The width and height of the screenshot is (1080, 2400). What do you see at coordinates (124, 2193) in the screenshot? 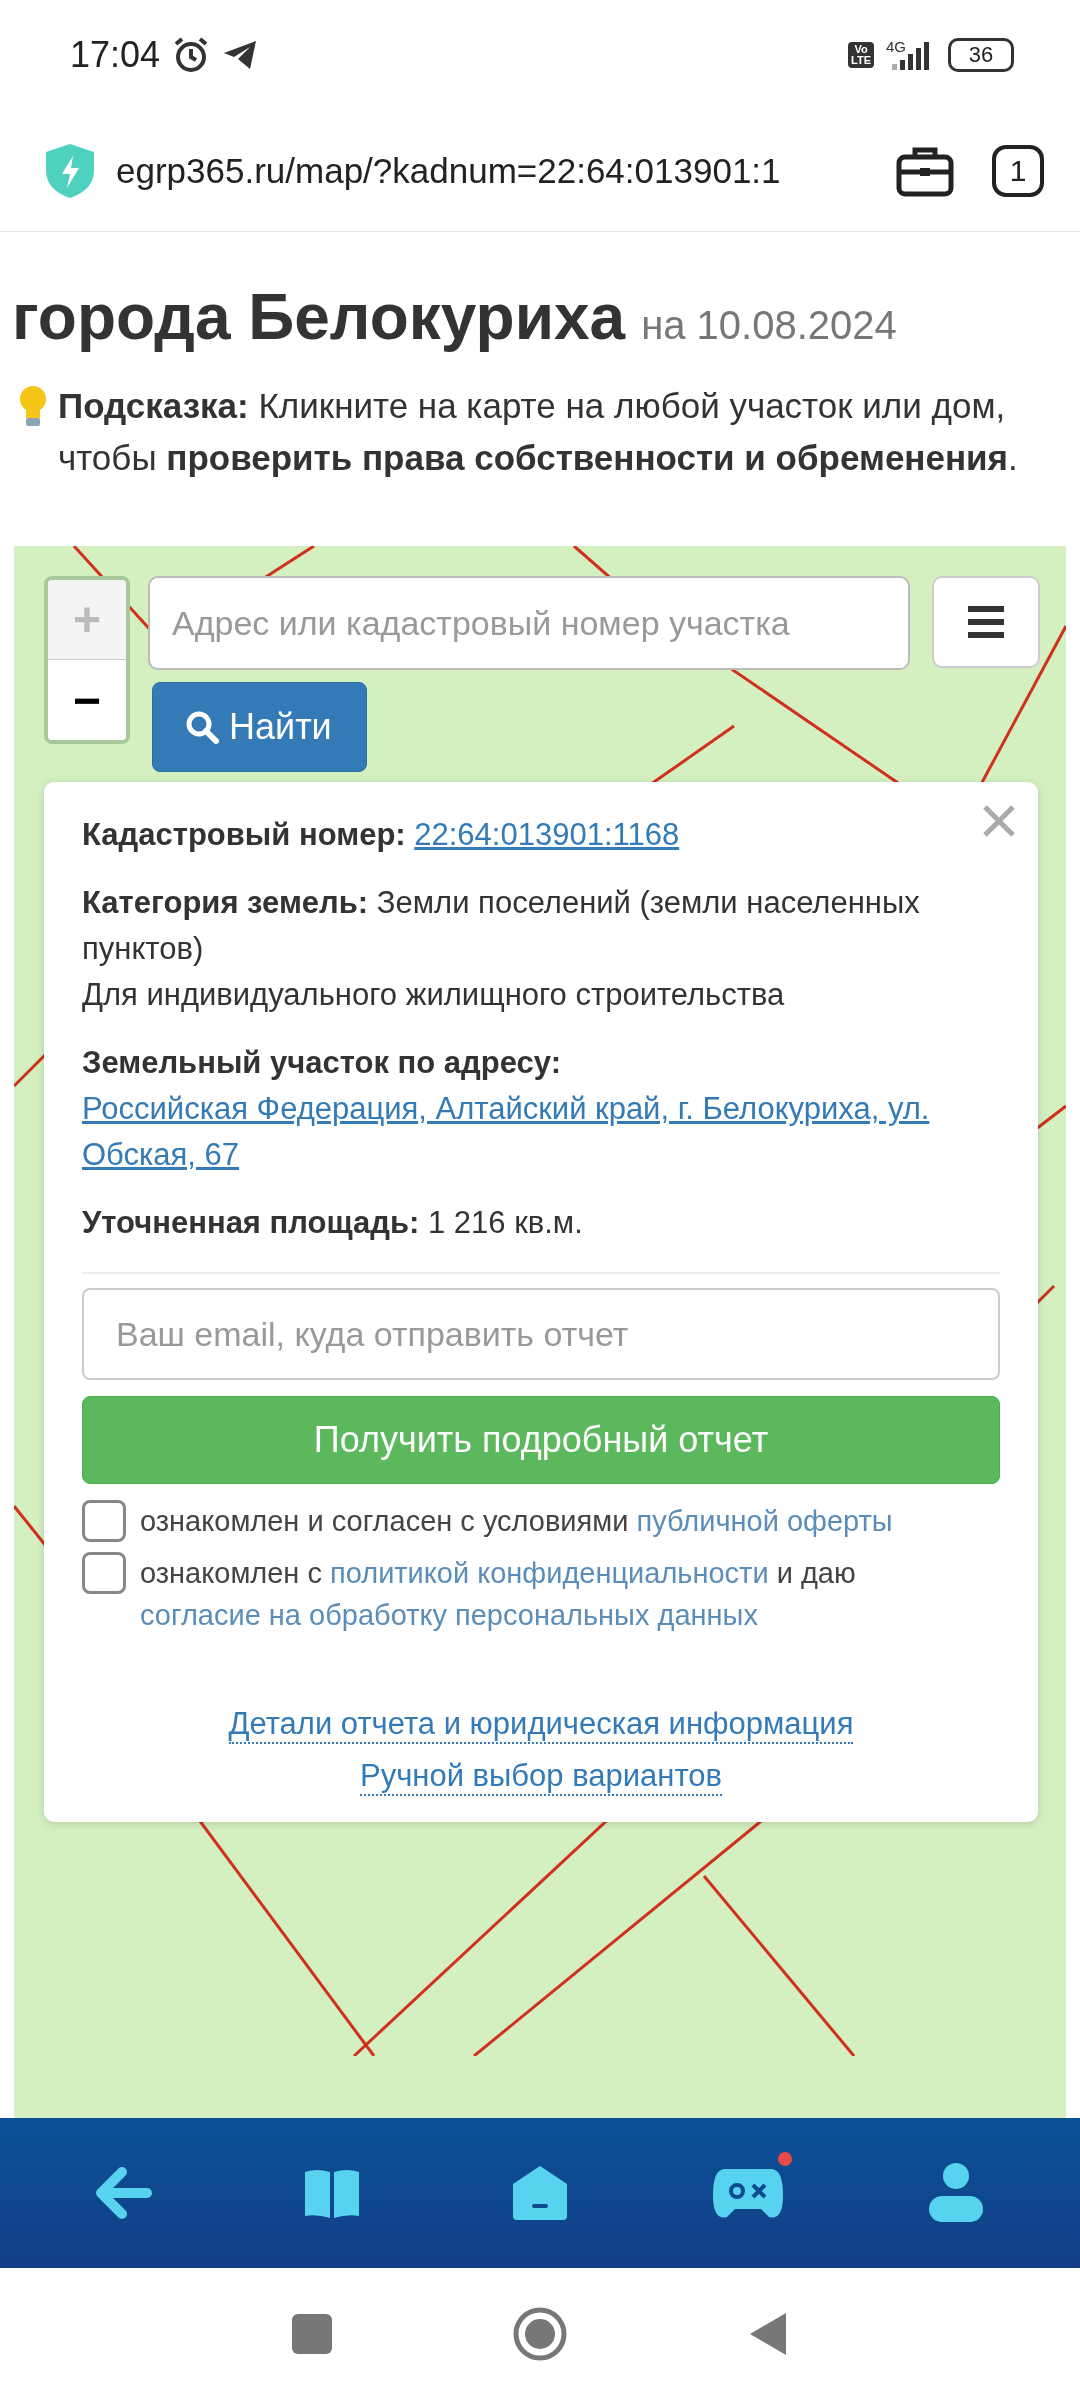
I see `back-arrow-icon` at bounding box center [124, 2193].